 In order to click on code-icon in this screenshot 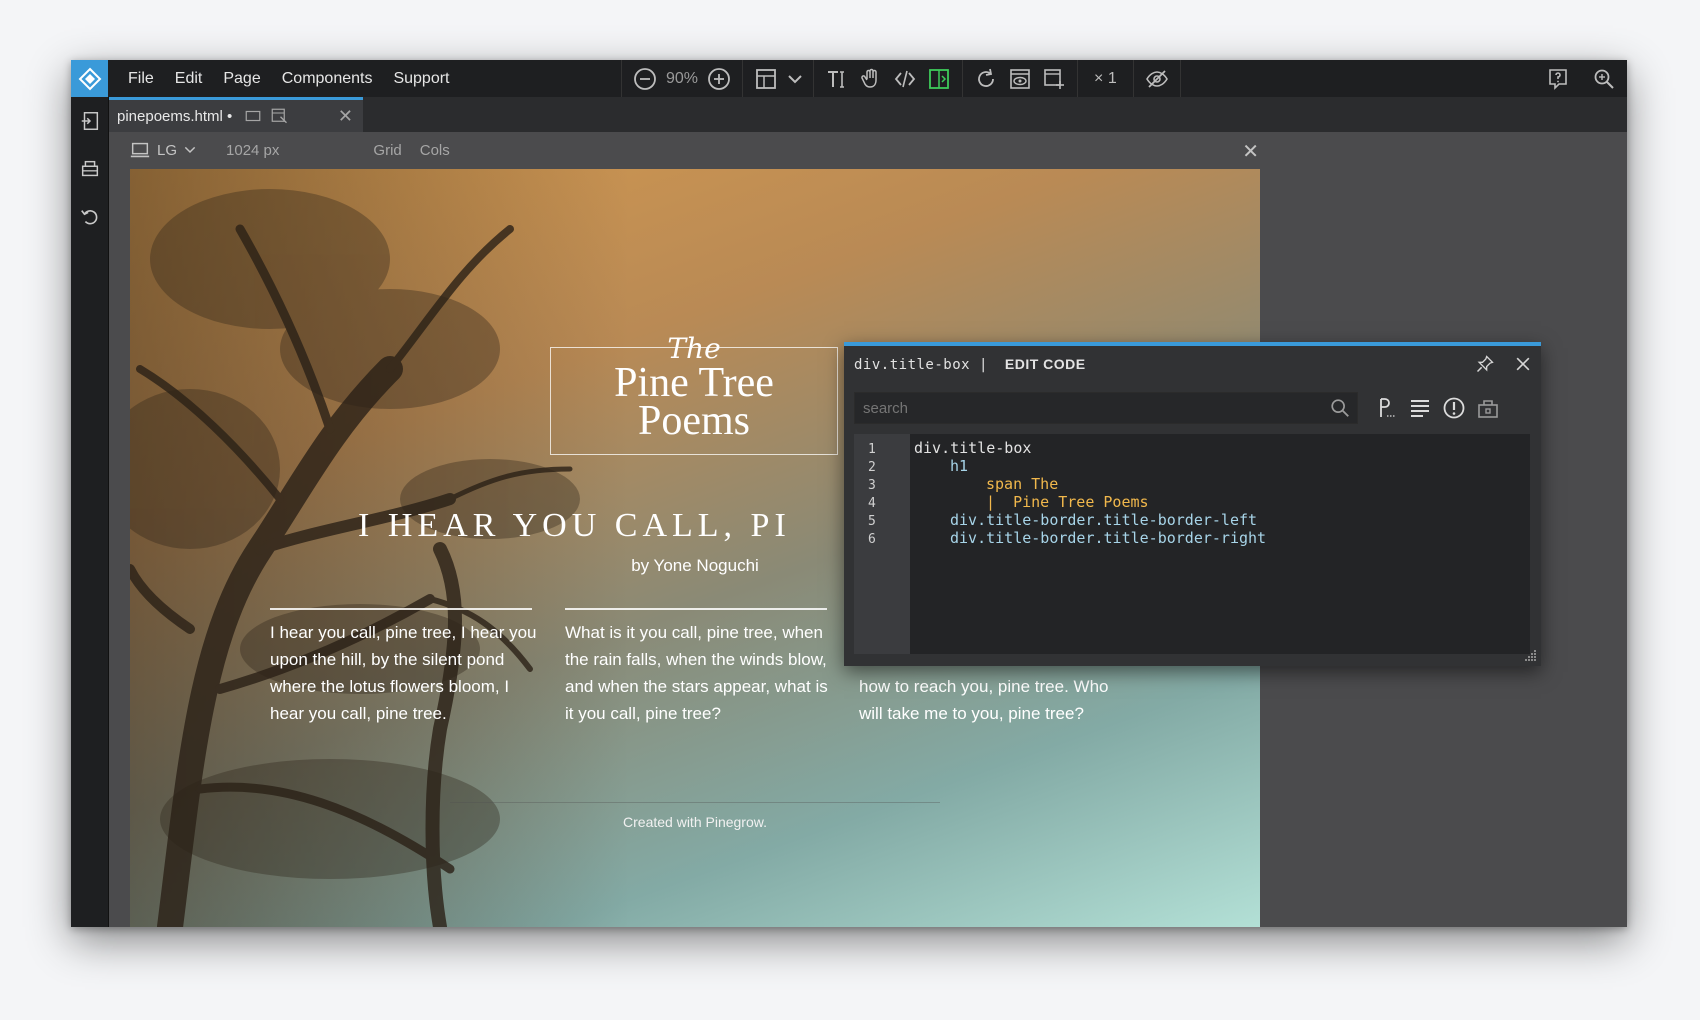, I will do `click(905, 78)`.